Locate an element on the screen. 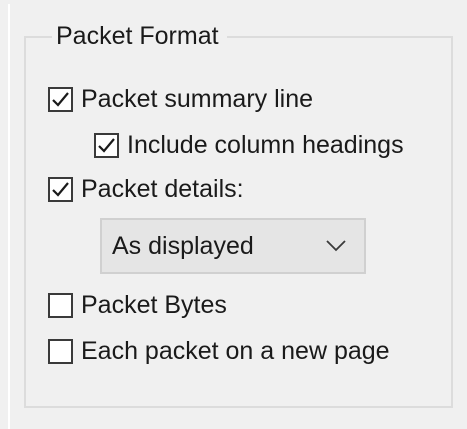 The height and width of the screenshot is (429, 467). packet-bytes-option: Packet Bytes is located at coordinates (137, 305).